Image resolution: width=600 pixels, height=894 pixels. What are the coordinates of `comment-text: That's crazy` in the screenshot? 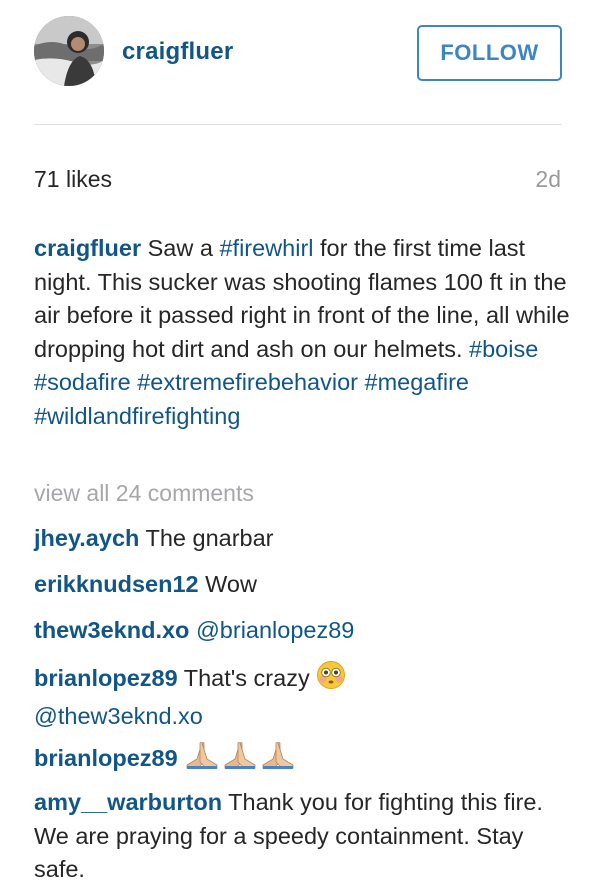 It's located at (247, 677).